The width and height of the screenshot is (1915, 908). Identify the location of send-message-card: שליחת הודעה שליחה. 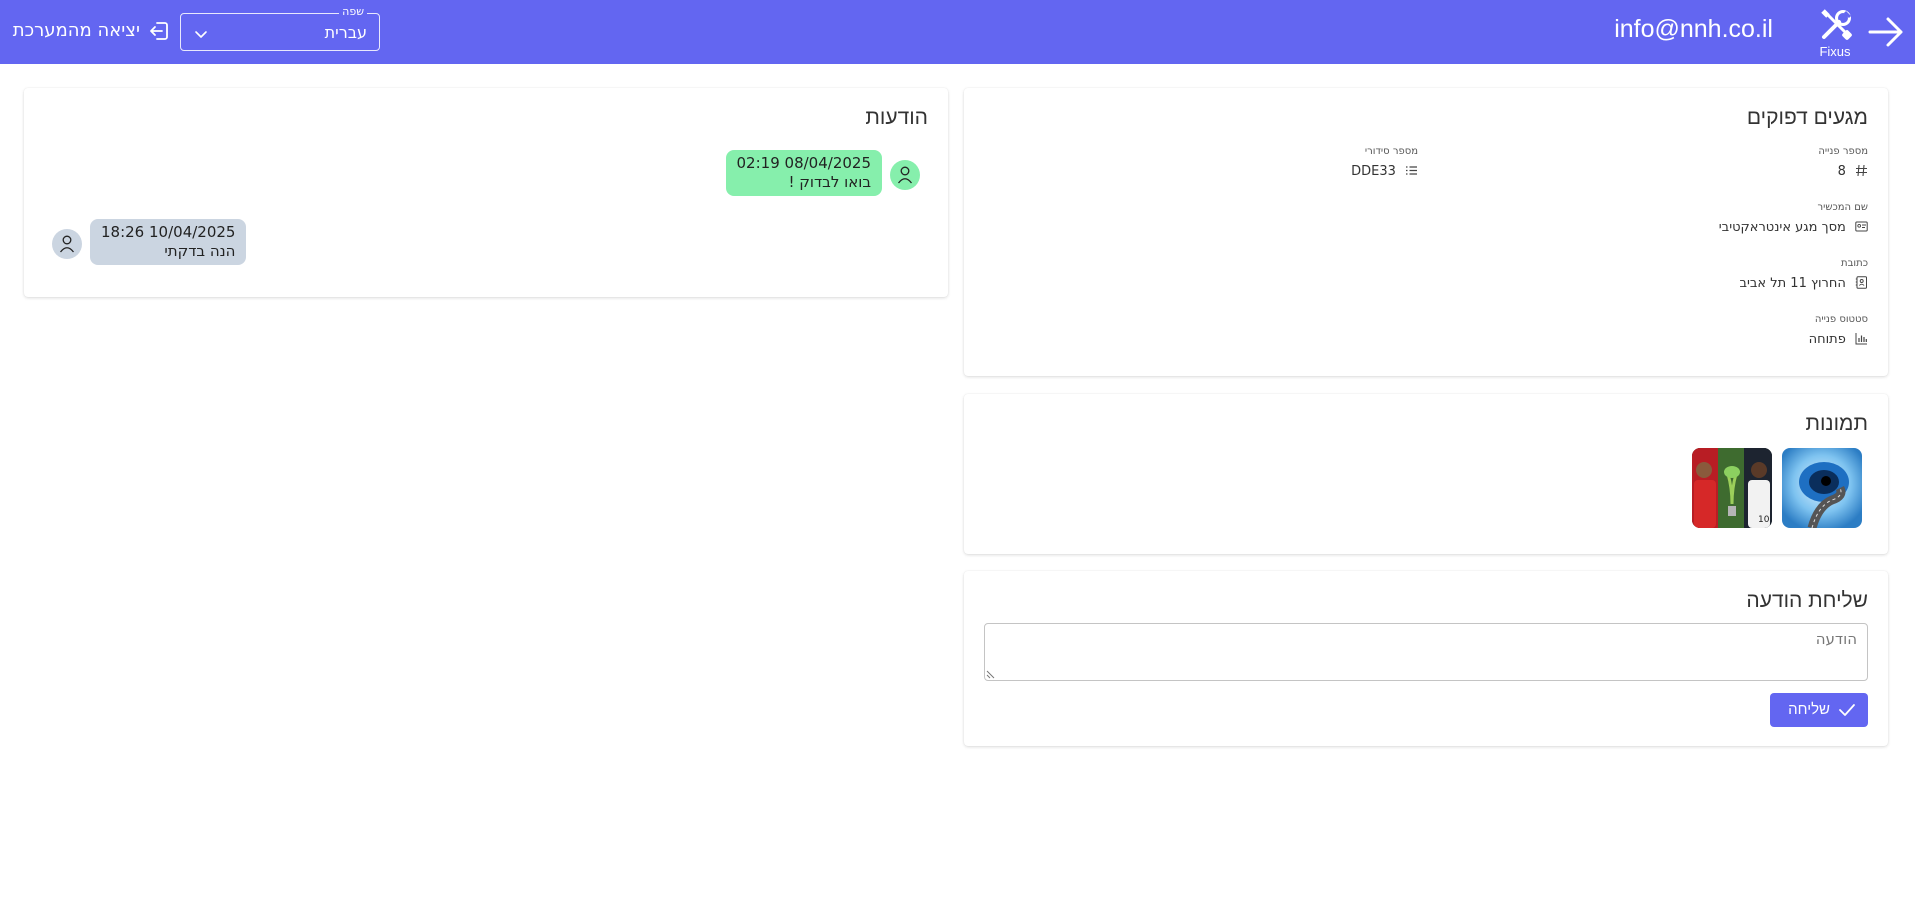
(1426, 658).